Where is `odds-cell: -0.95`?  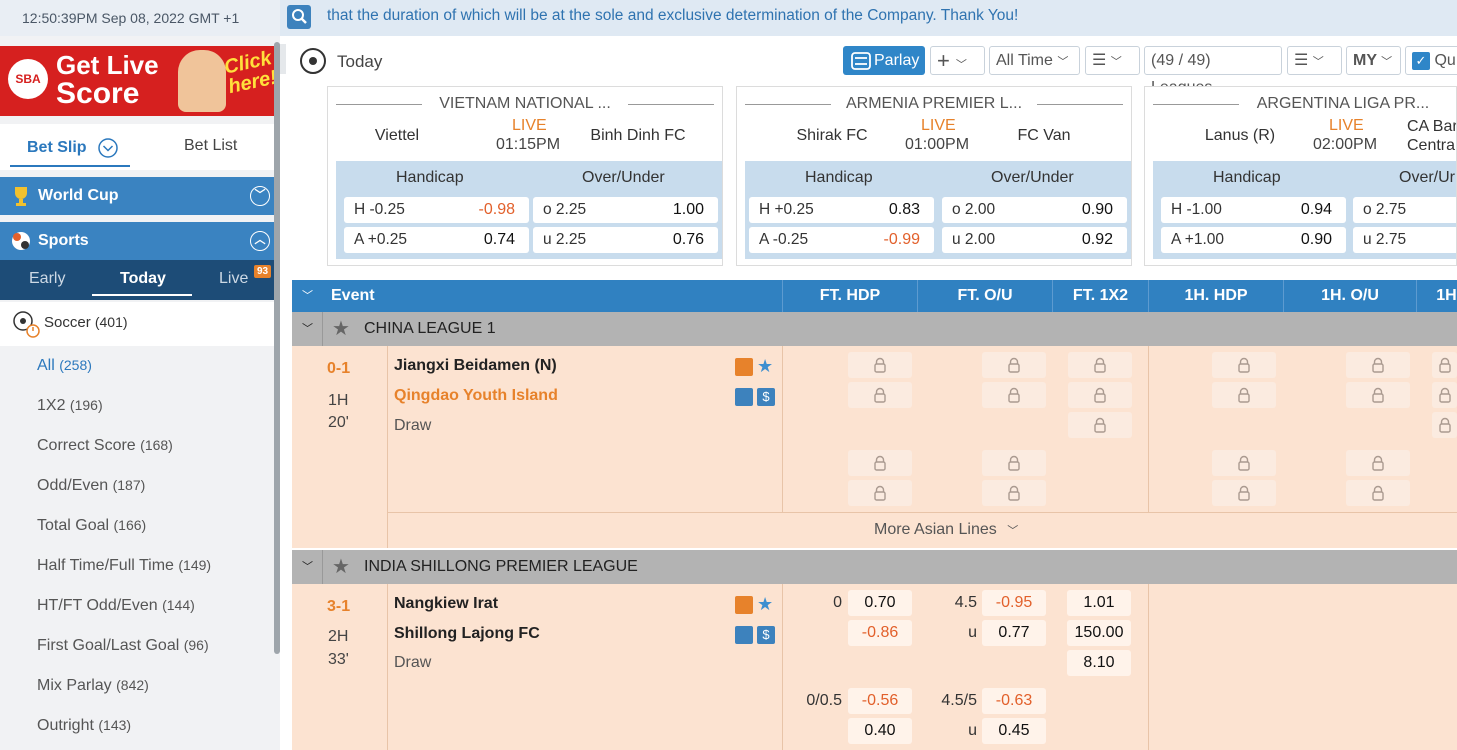
odds-cell: -0.95 is located at coordinates (1014, 603).